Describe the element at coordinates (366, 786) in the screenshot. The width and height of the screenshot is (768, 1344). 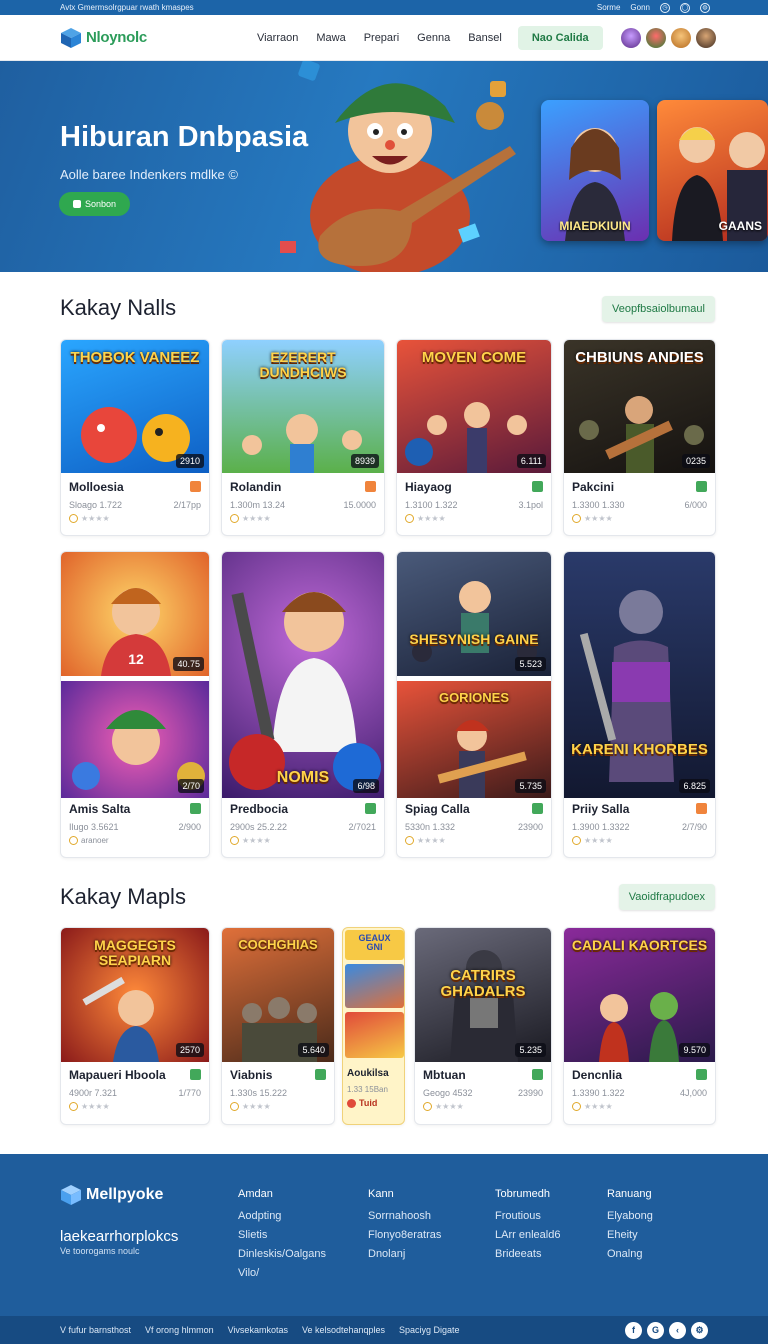
I see `play-count-badge: 6/98` at that location.